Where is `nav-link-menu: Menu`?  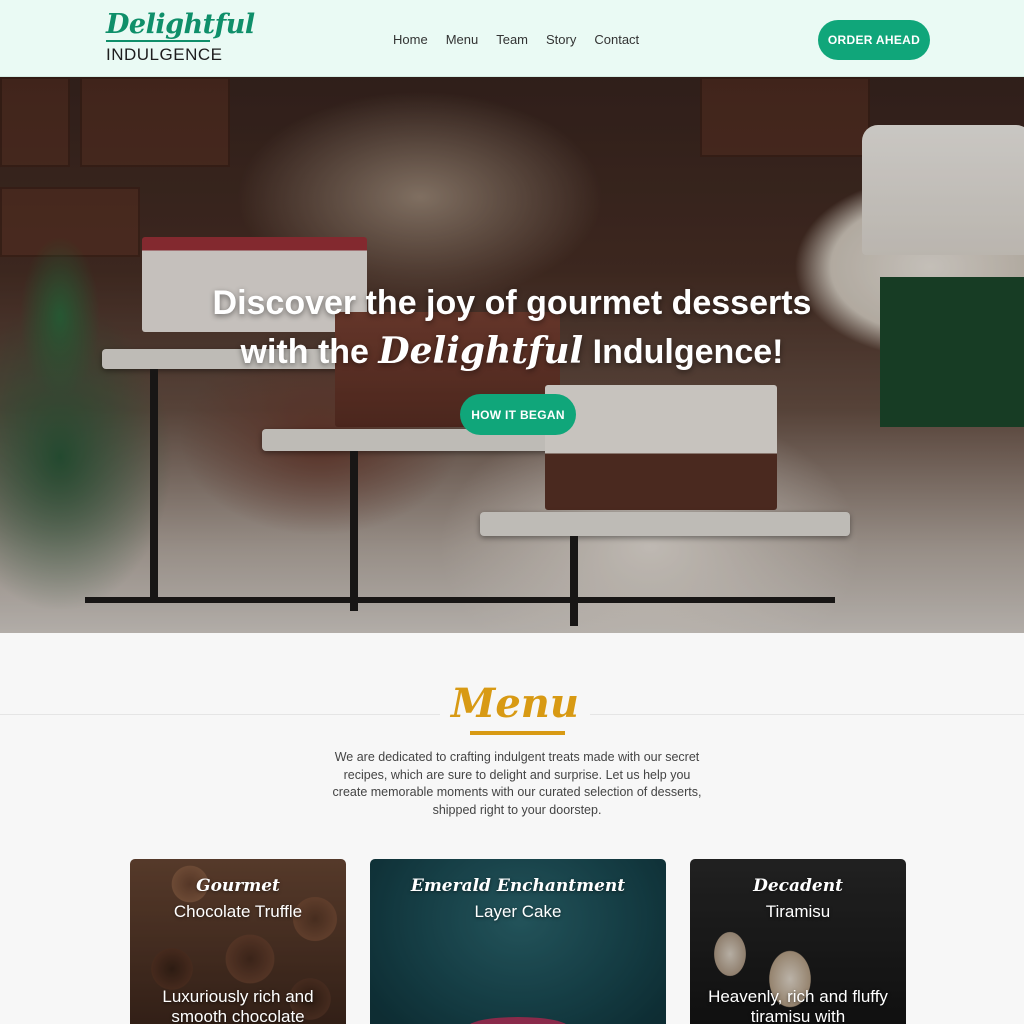
nav-link-menu: Menu is located at coordinates (462, 40).